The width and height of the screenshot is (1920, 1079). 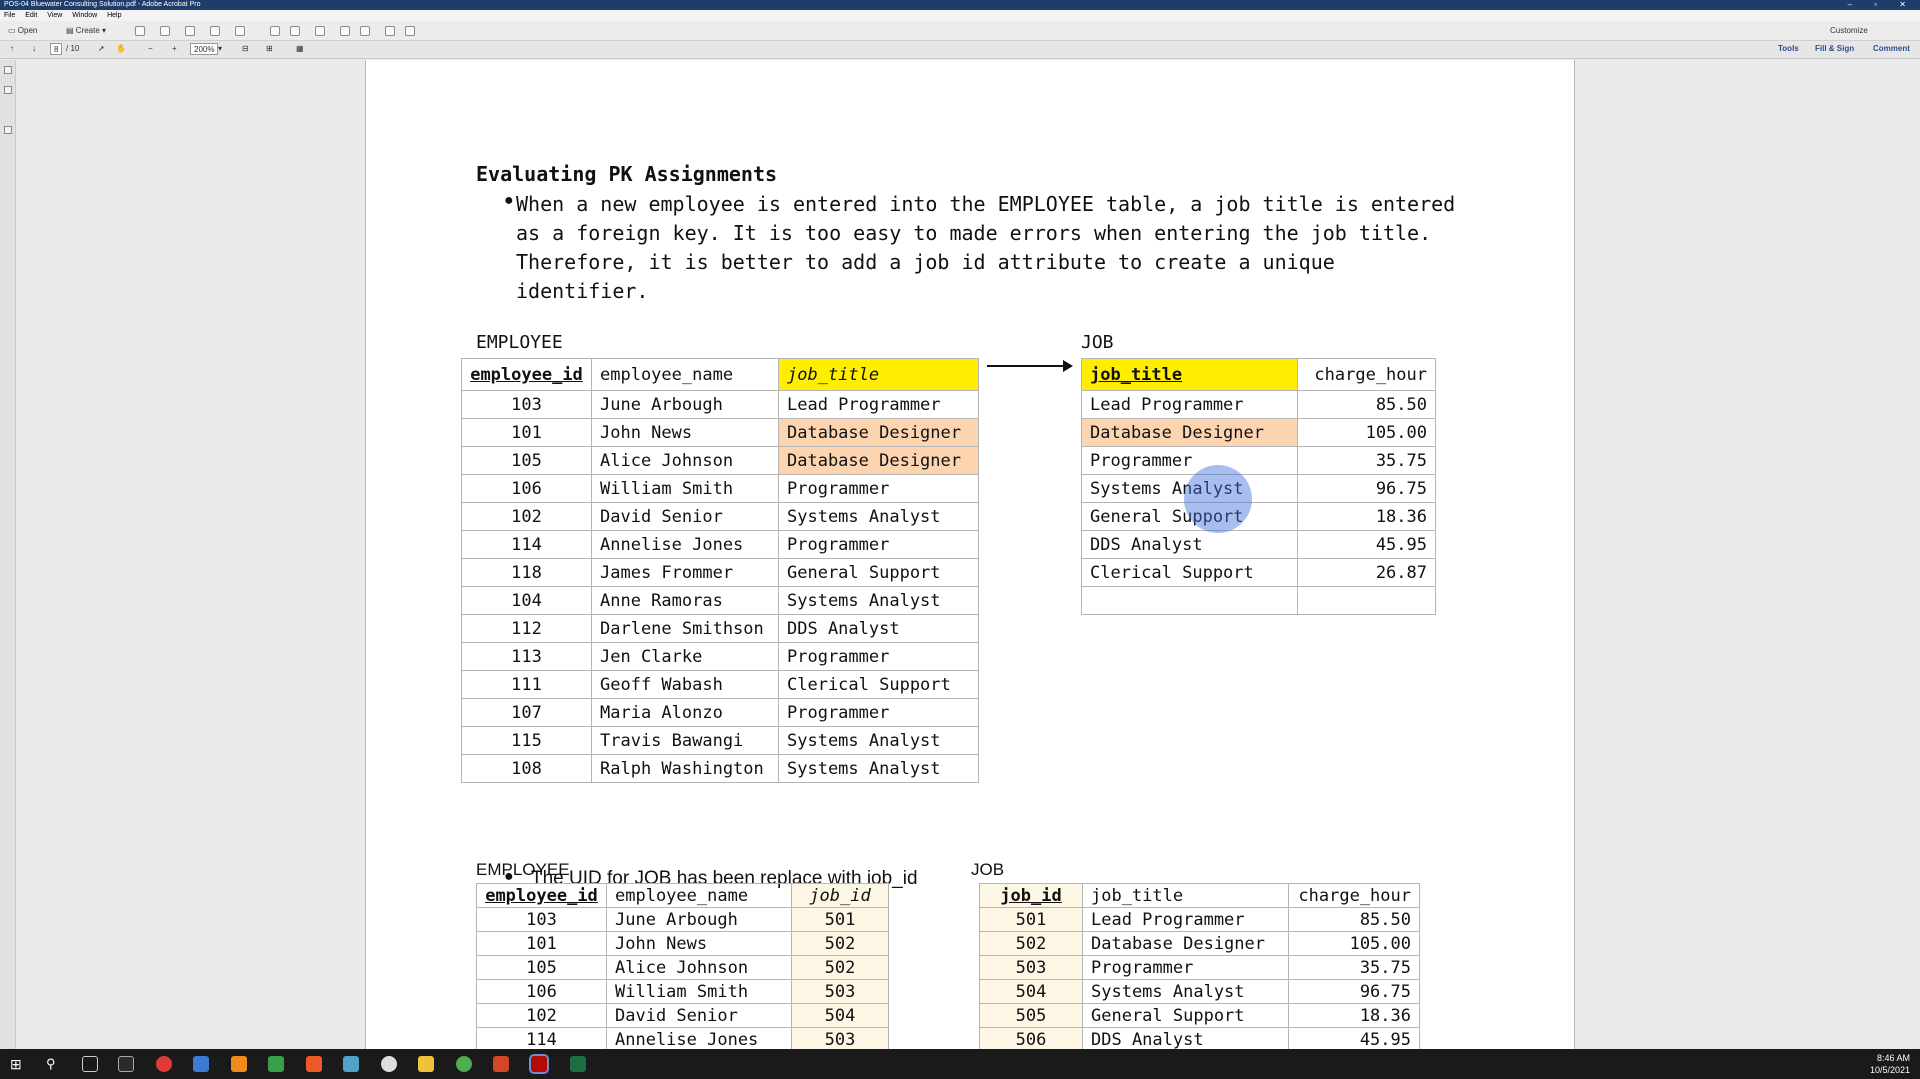 I want to click on fit-width-icon: ⊞, so click(x=269, y=49).